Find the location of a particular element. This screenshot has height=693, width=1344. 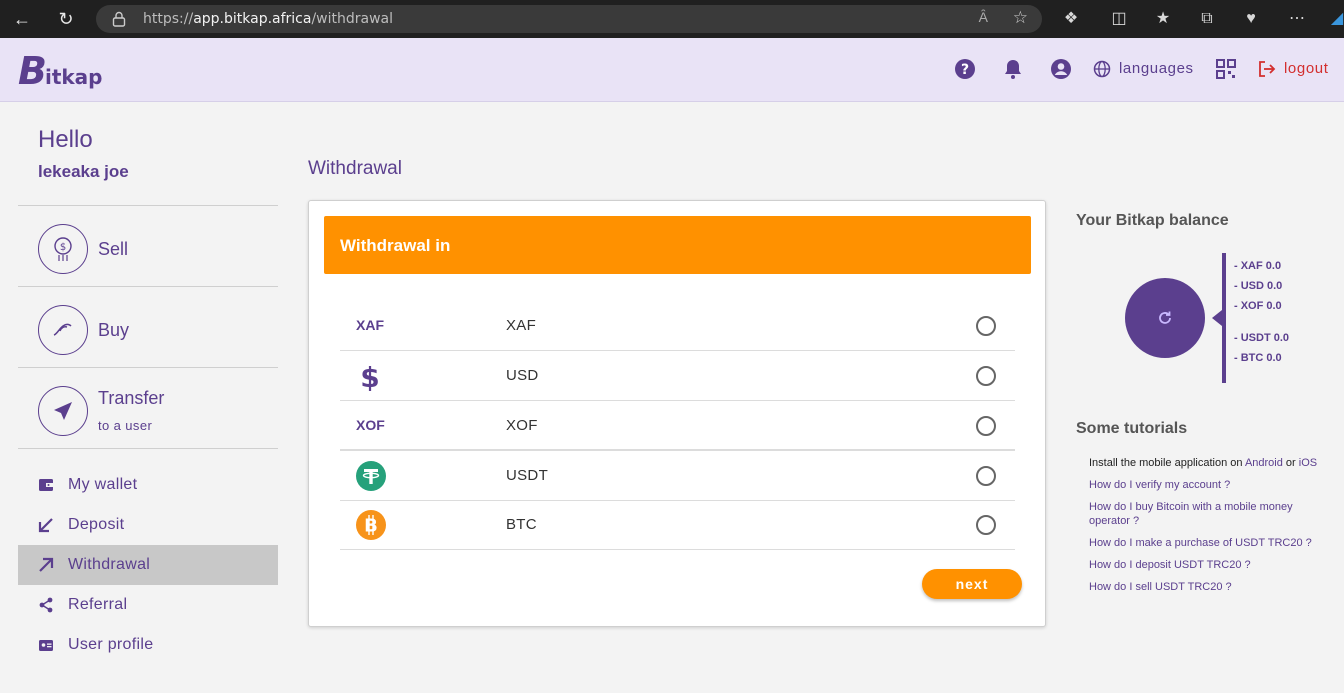

radio-xof is located at coordinates (986, 426).